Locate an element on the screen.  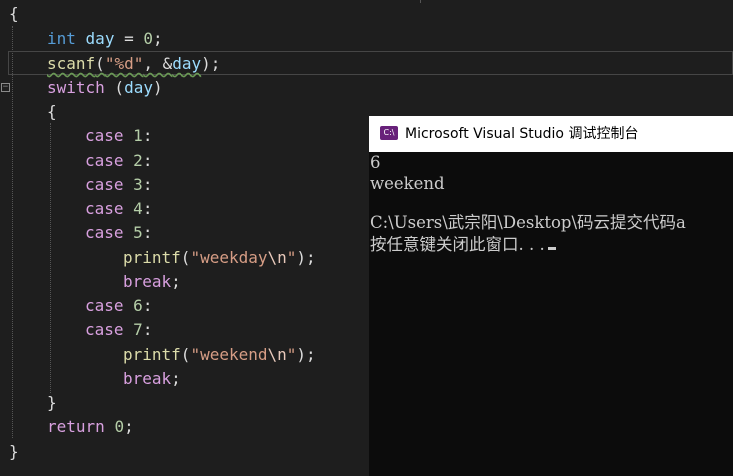
code-line: switch (day) is located at coordinates (105, 87).